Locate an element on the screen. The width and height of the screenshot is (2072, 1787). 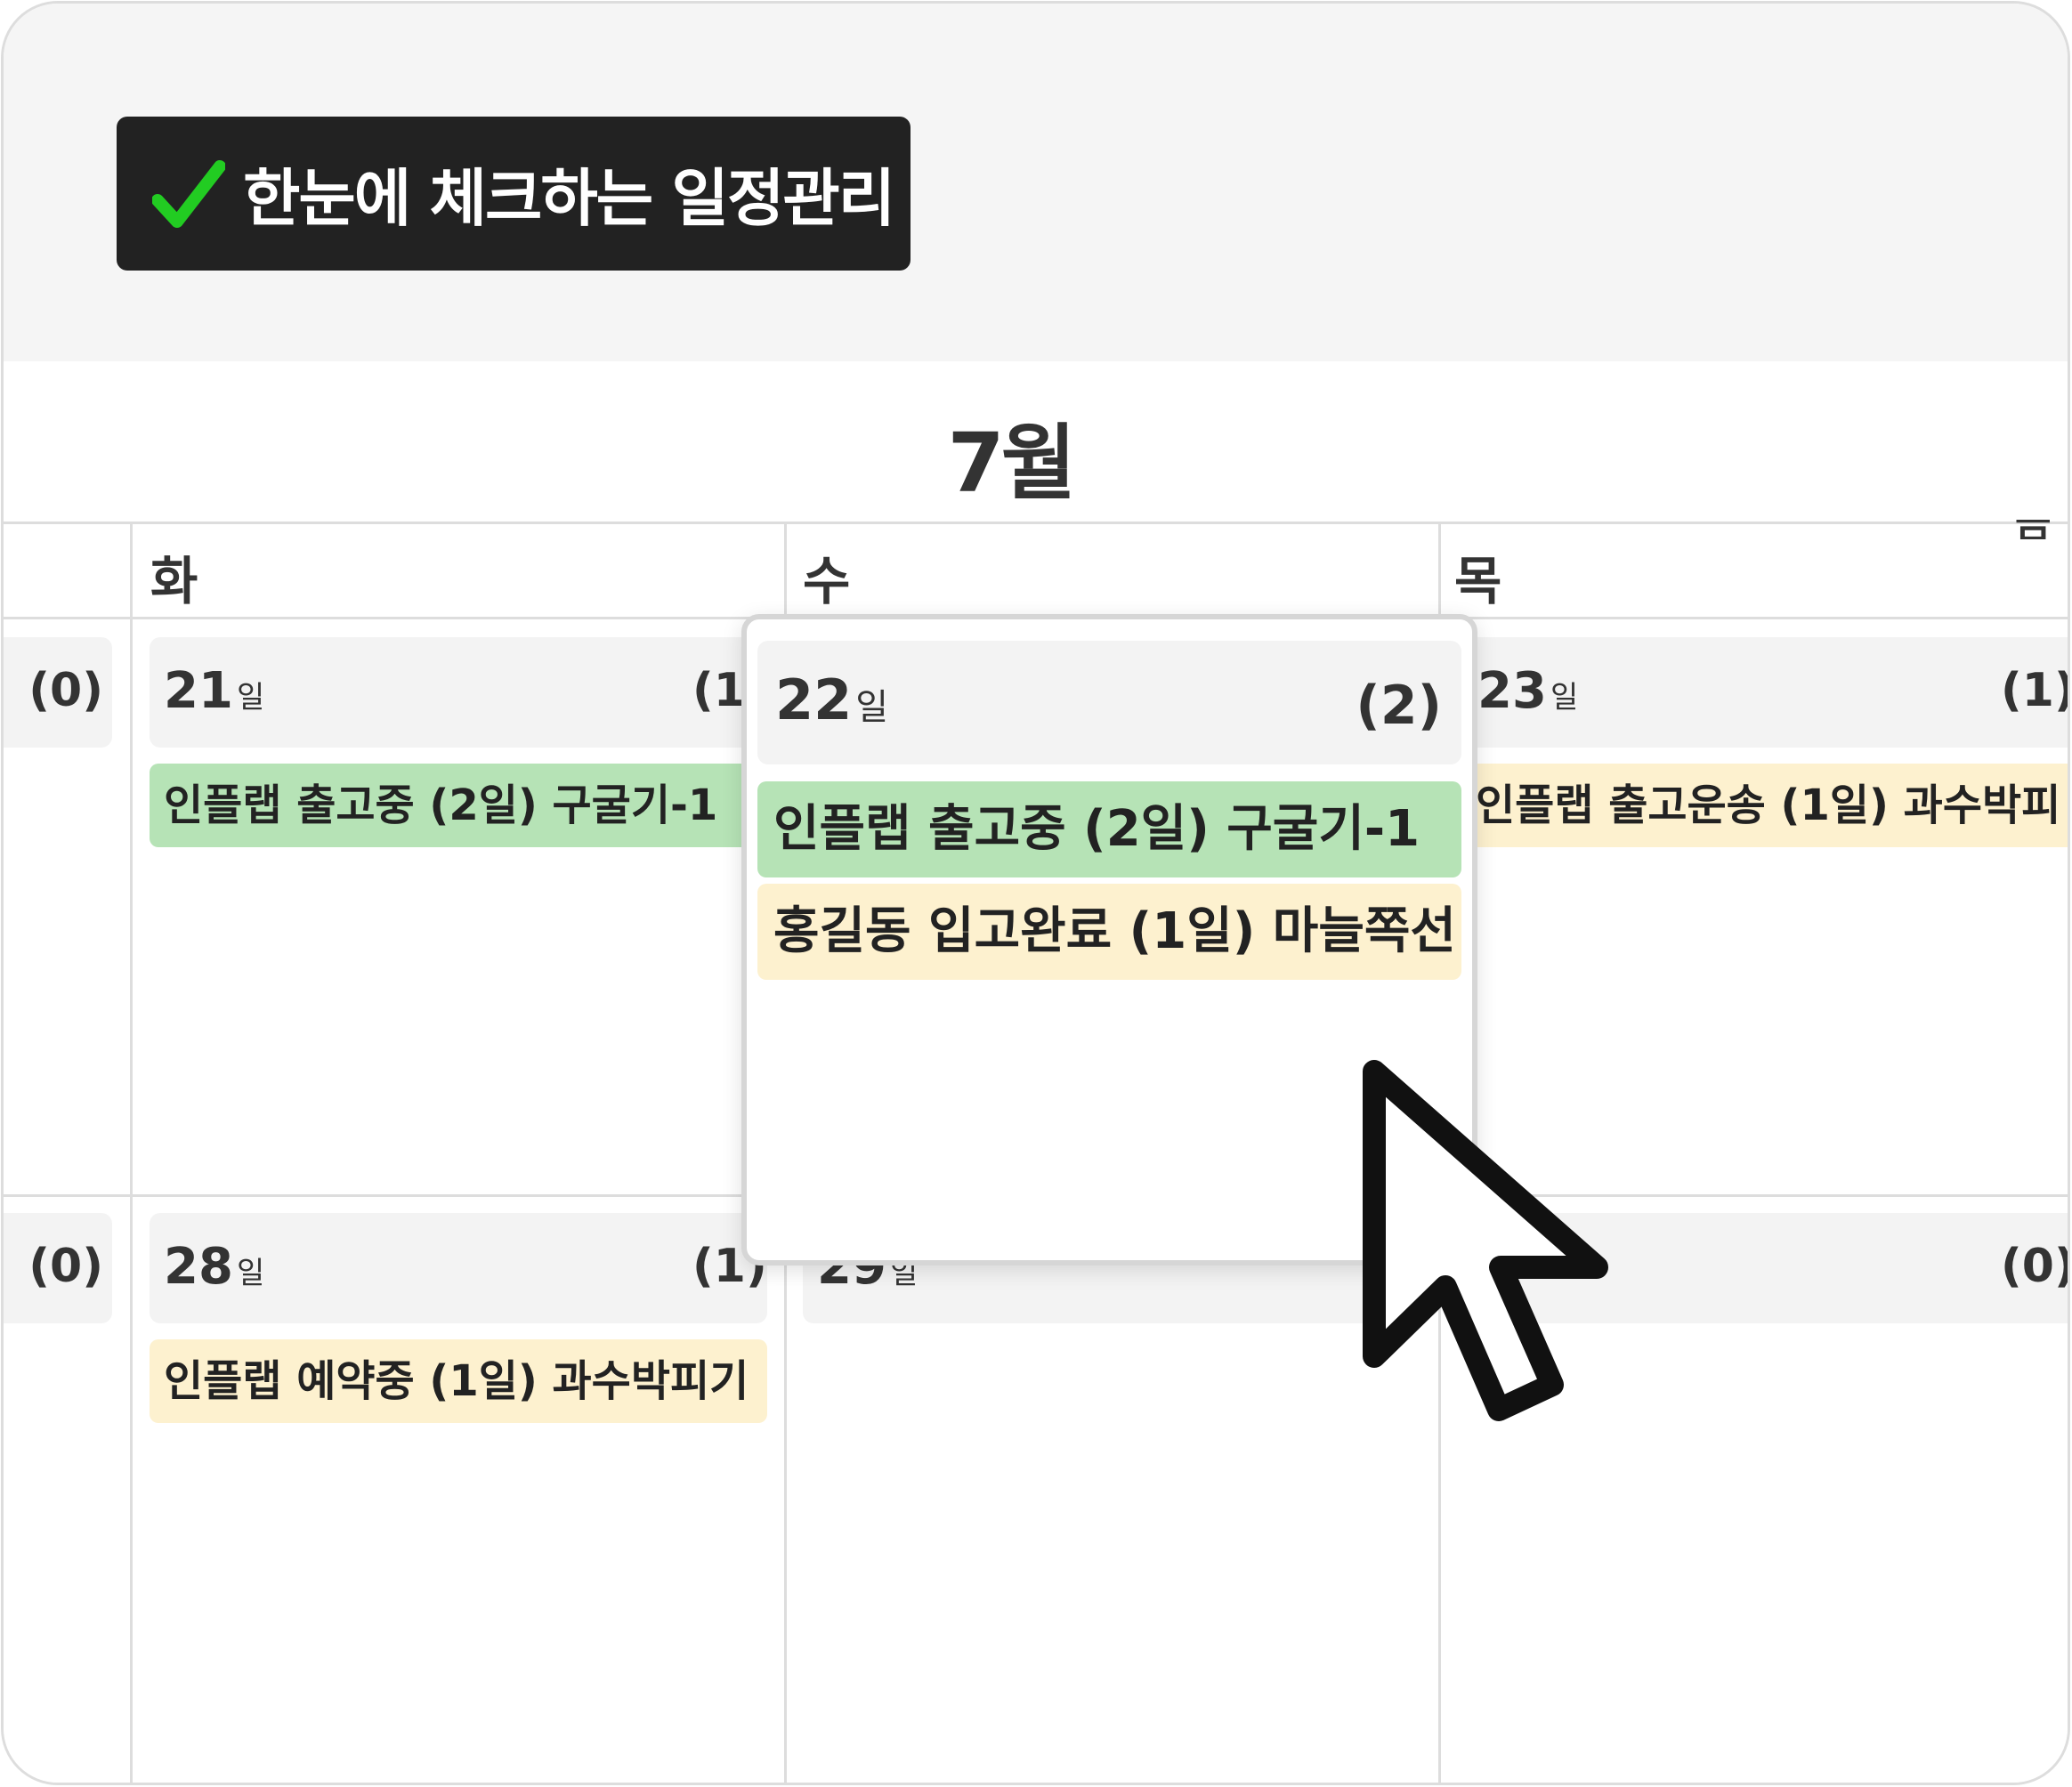
day-number: 21 일 is located at coordinates (214, 691).